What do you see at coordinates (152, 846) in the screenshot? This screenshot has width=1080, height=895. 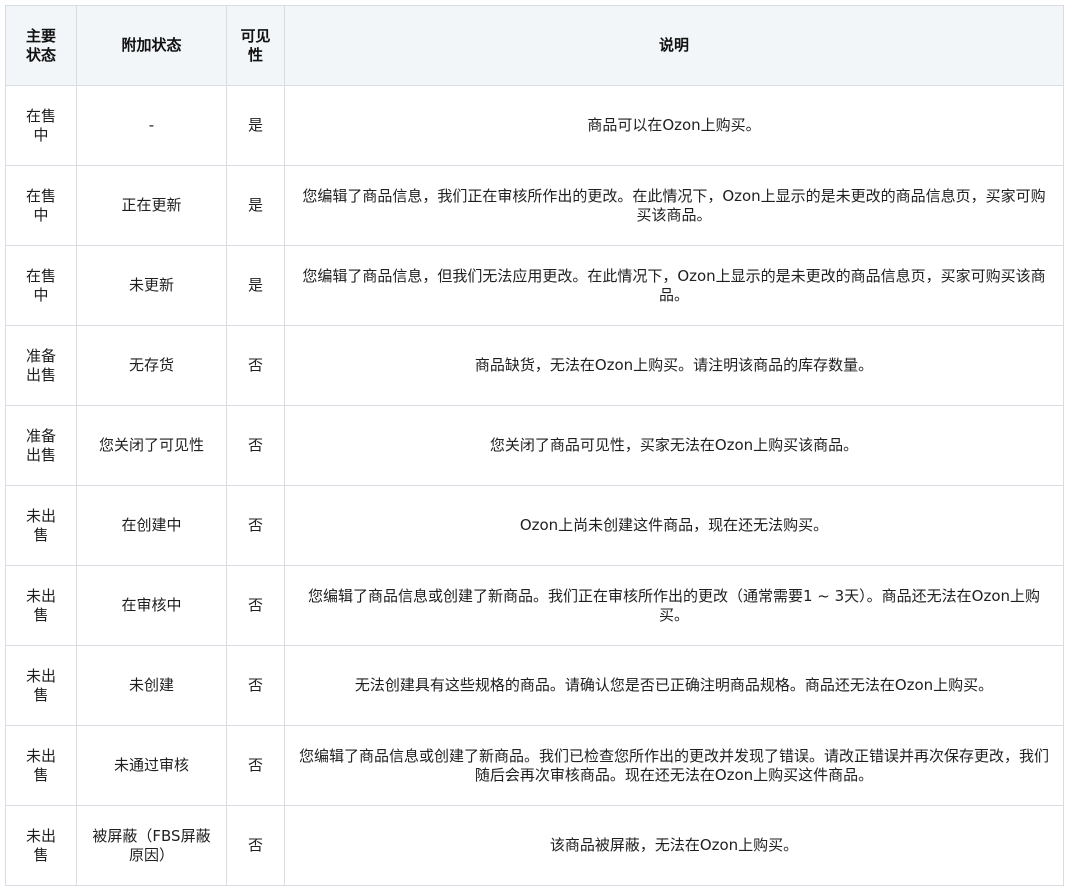 I see `cell-additional-status: 被屏蔽（FBS屏蔽原因）` at bounding box center [152, 846].